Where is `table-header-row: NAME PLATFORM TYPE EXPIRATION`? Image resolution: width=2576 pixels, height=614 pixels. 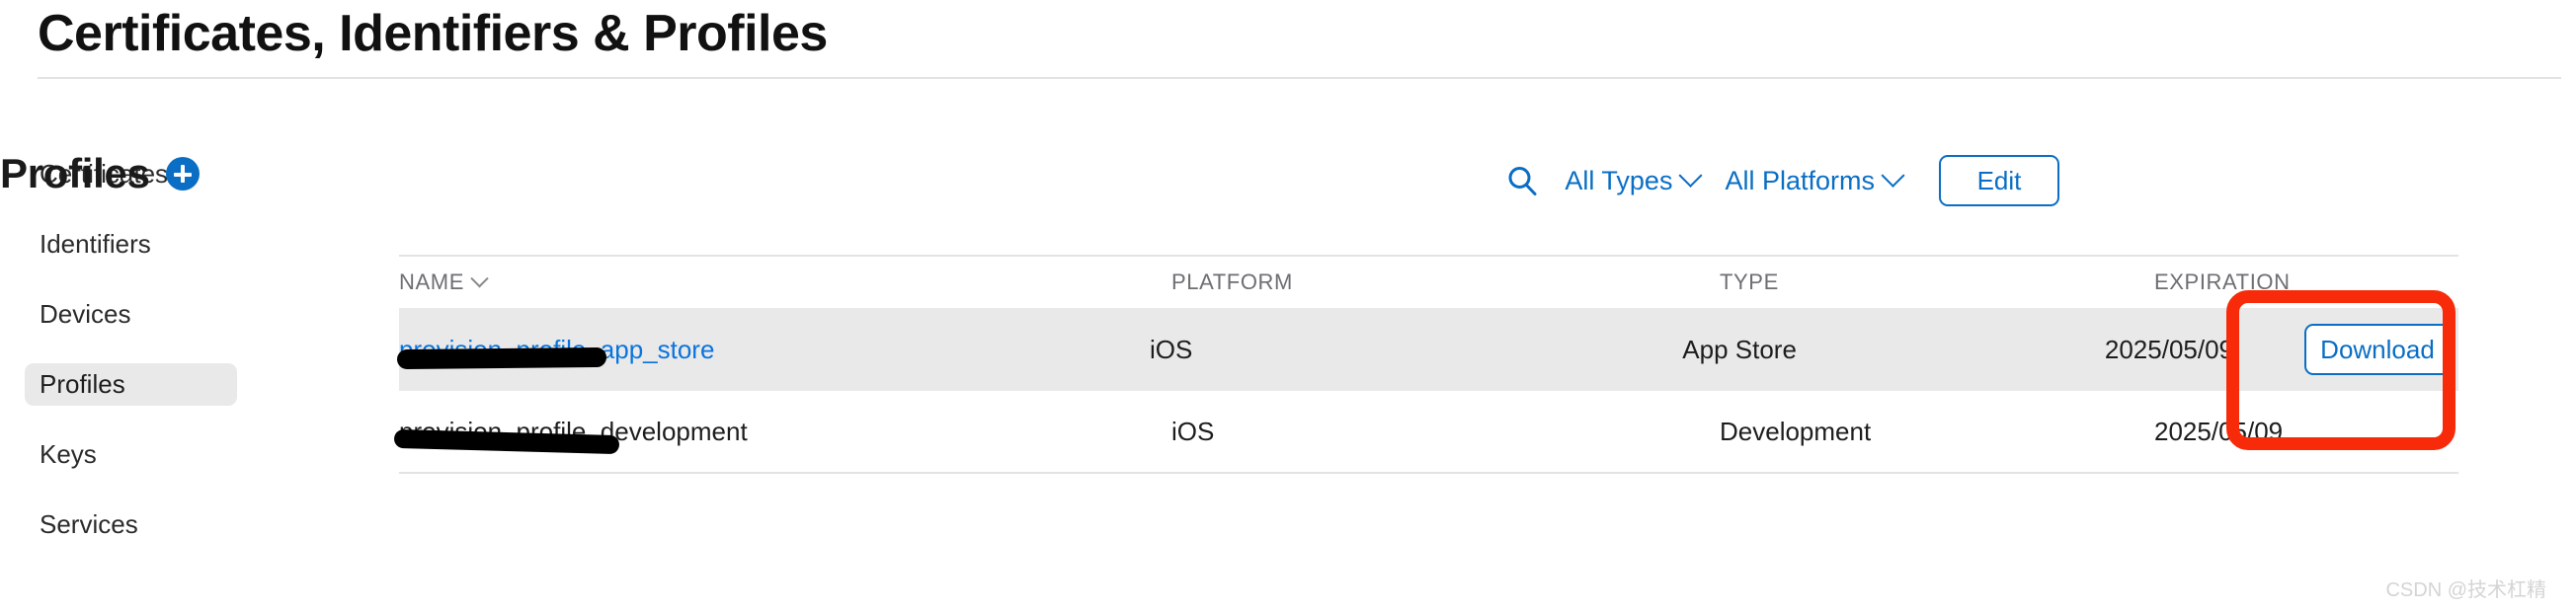
table-header-row: NAME PLATFORM TYPE EXPIRATION is located at coordinates (1428, 282).